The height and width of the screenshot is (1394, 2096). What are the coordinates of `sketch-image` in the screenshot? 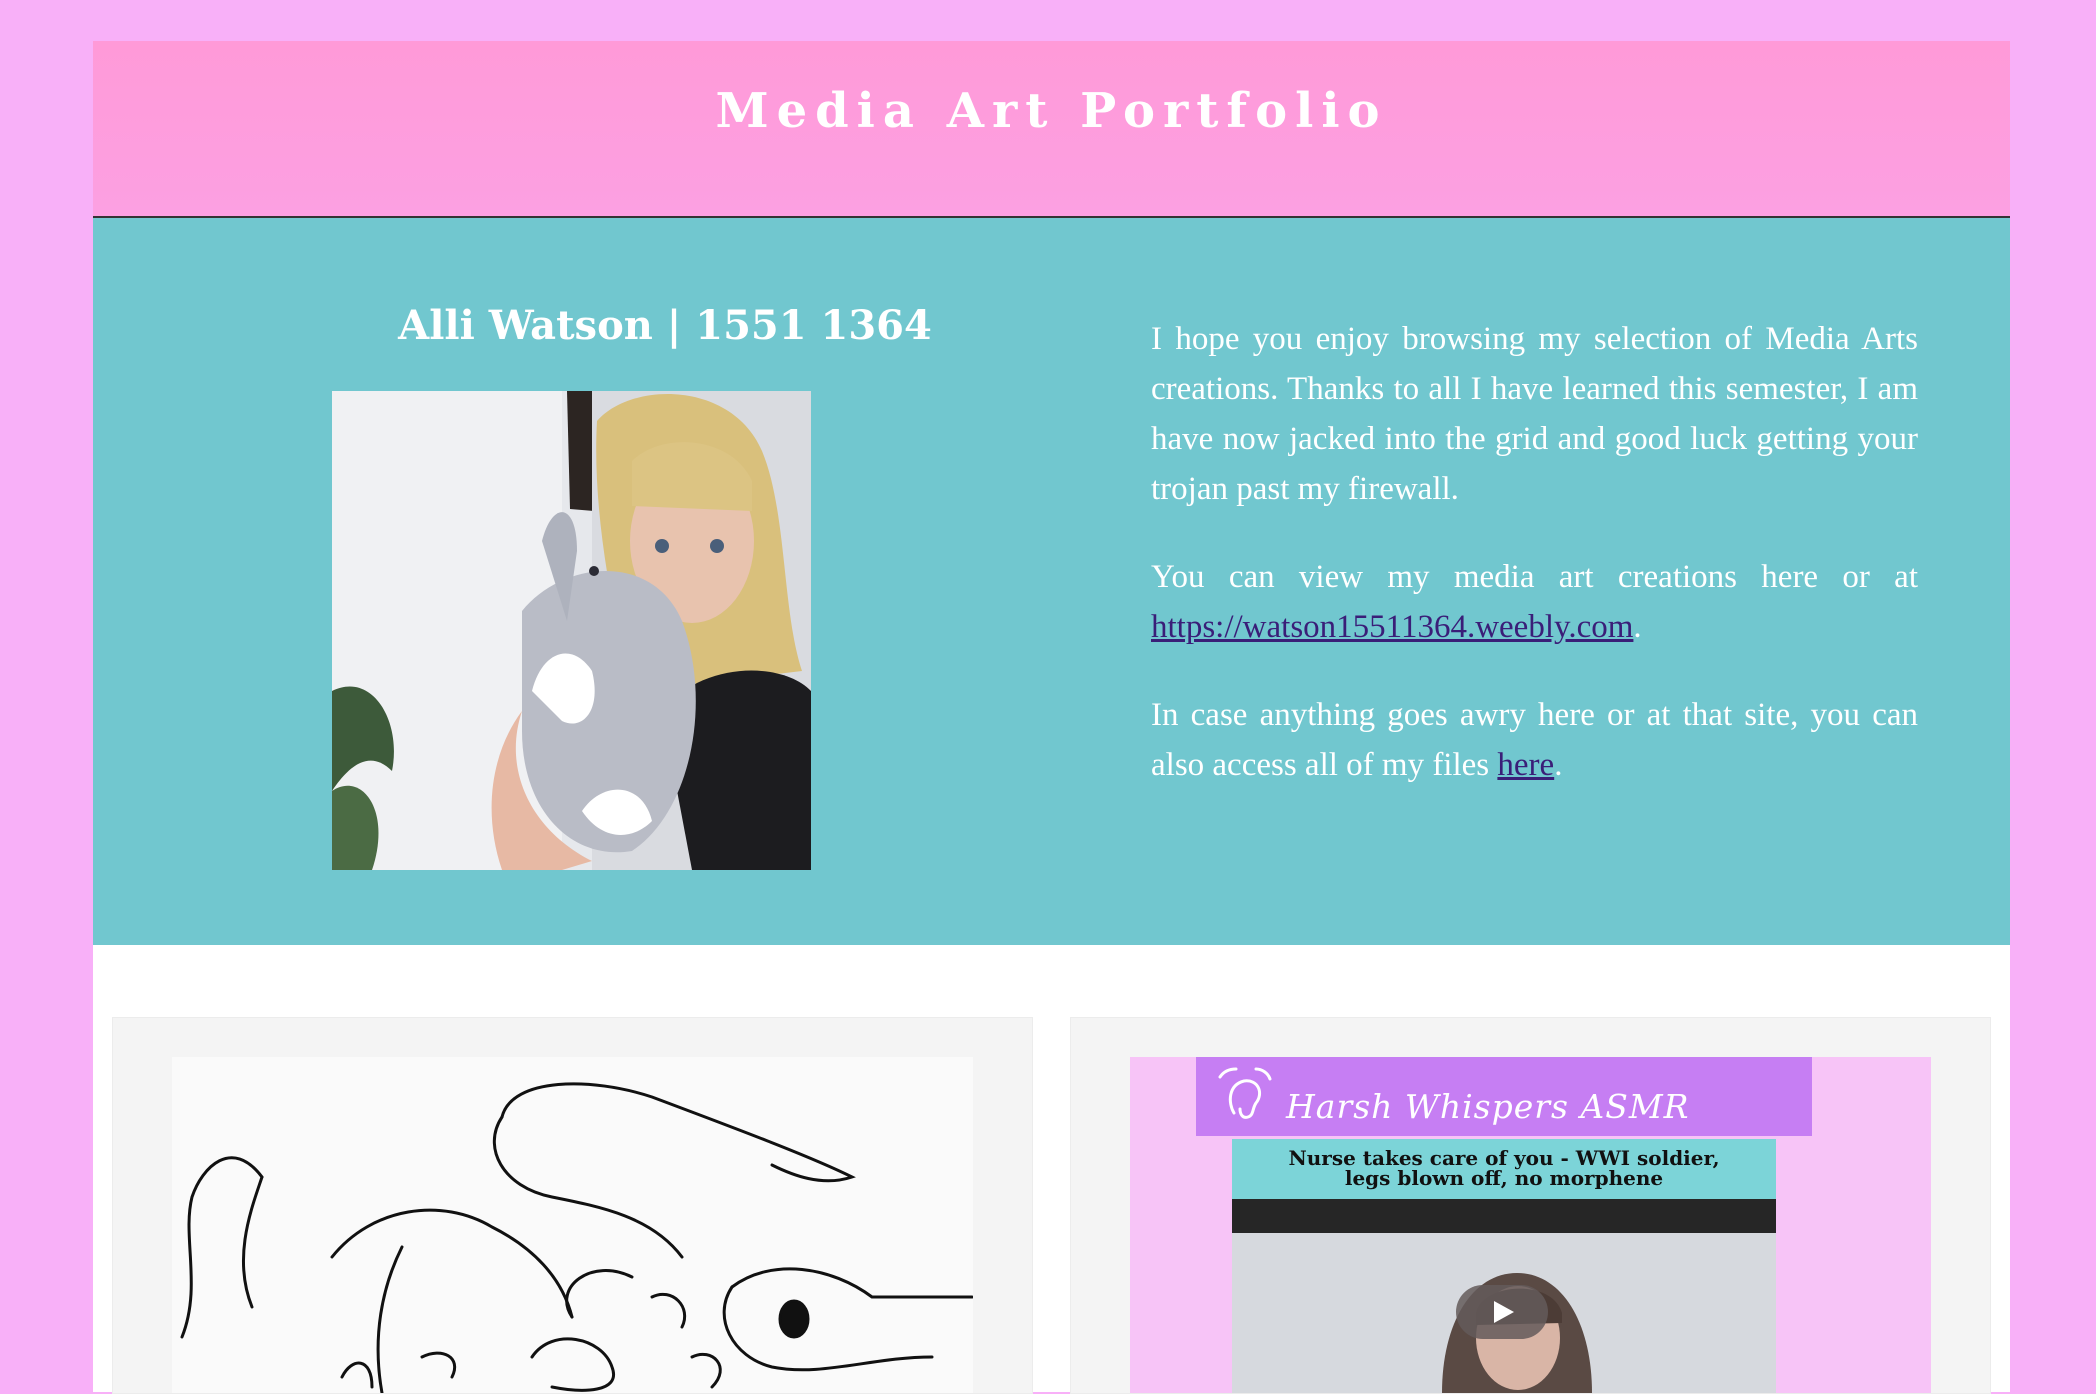 It's located at (572, 1225).